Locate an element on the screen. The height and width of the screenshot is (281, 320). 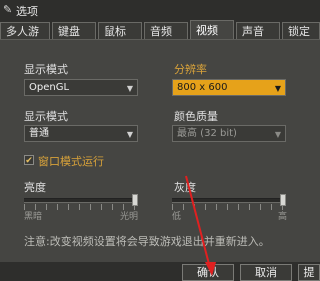
display-mode2-select: 普通 ▼ is located at coordinates (81, 133).